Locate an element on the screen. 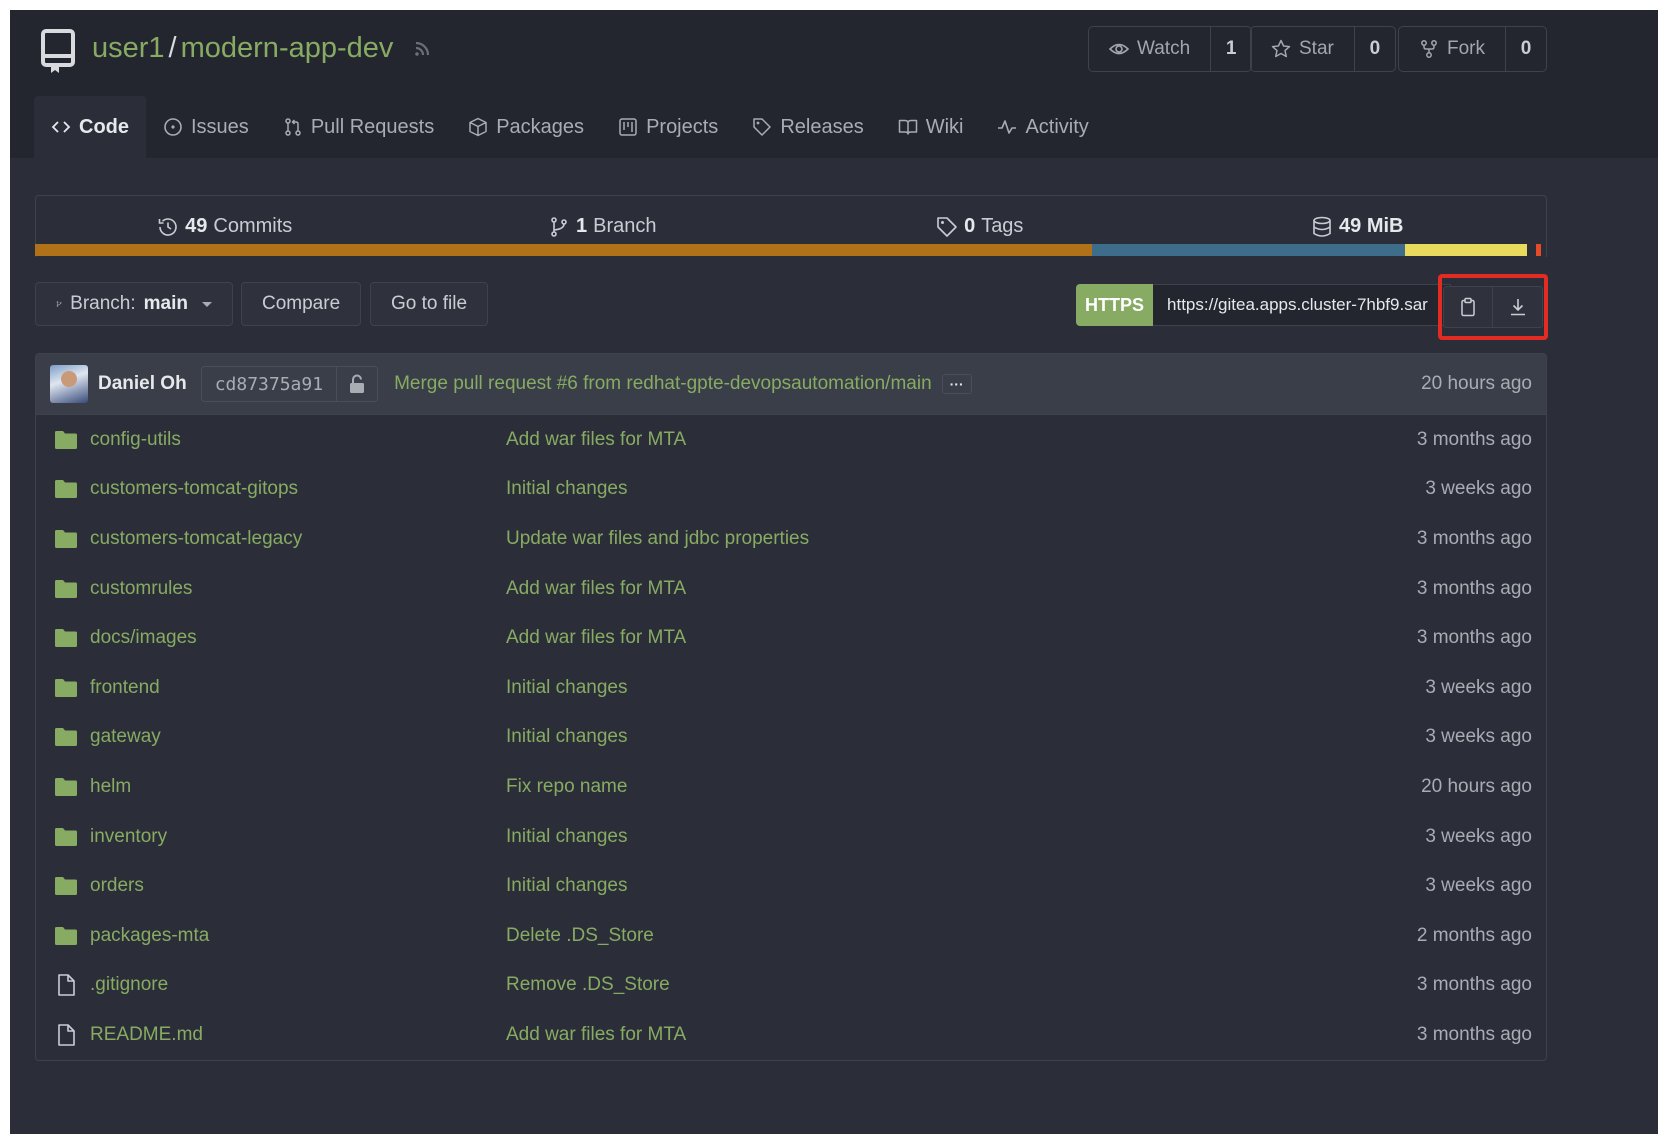  watch-button-group: Watch 1 is located at coordinates (1170, 49).